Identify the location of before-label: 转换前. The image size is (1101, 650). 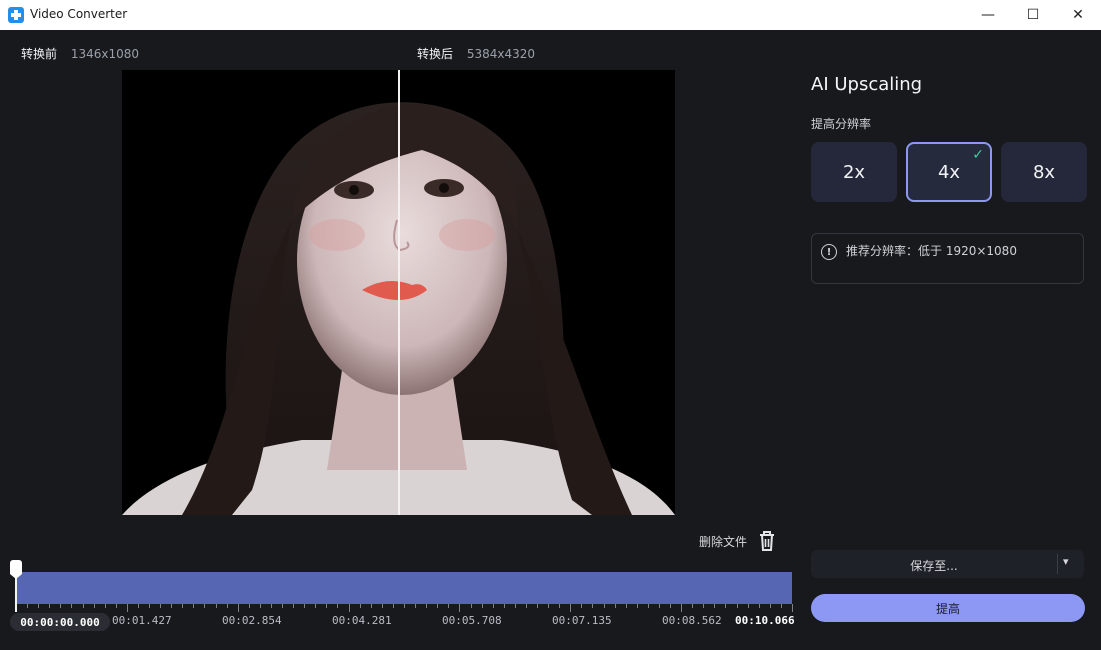
(39, 54).